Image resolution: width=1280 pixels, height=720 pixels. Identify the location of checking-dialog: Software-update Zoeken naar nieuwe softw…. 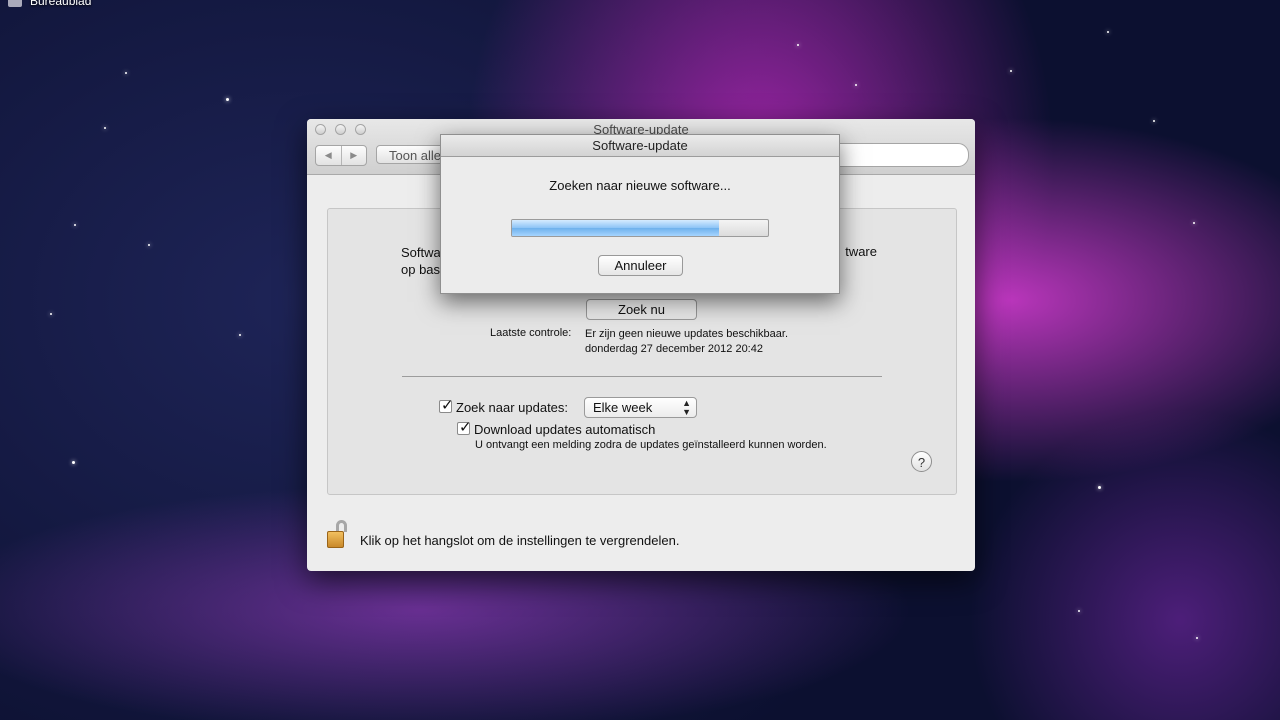
(640, 214).